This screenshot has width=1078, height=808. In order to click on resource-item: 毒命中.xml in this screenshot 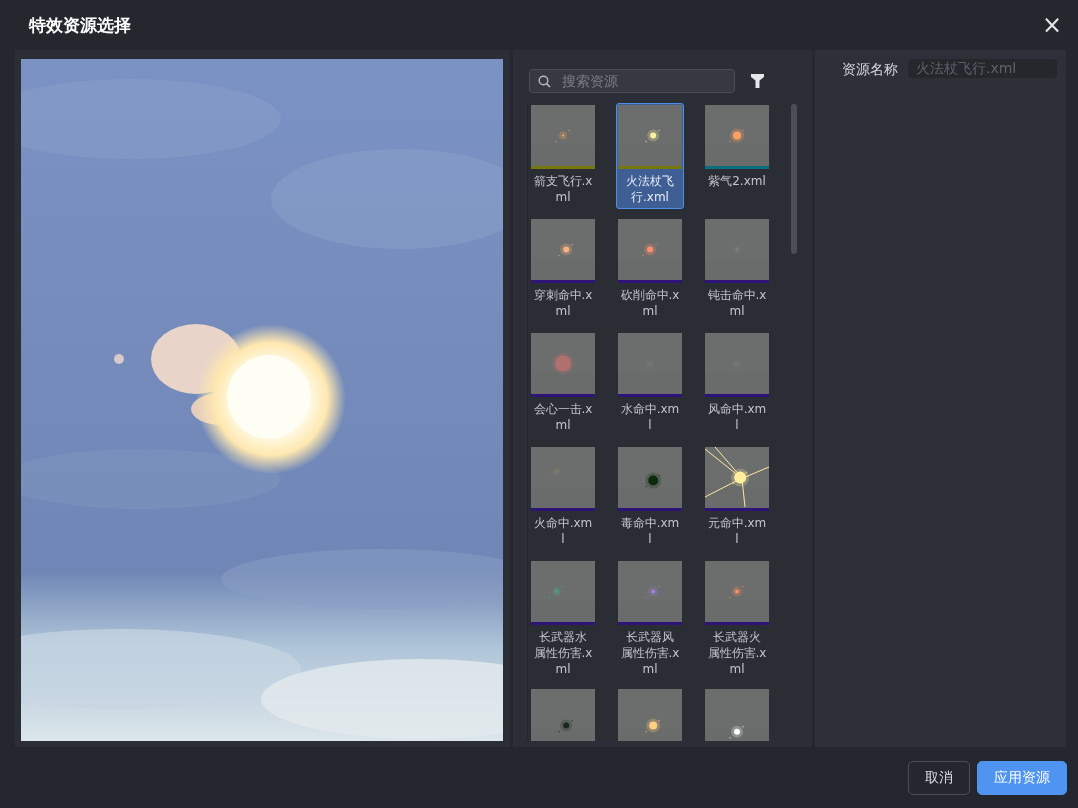, I will do `click(650, 498)`.